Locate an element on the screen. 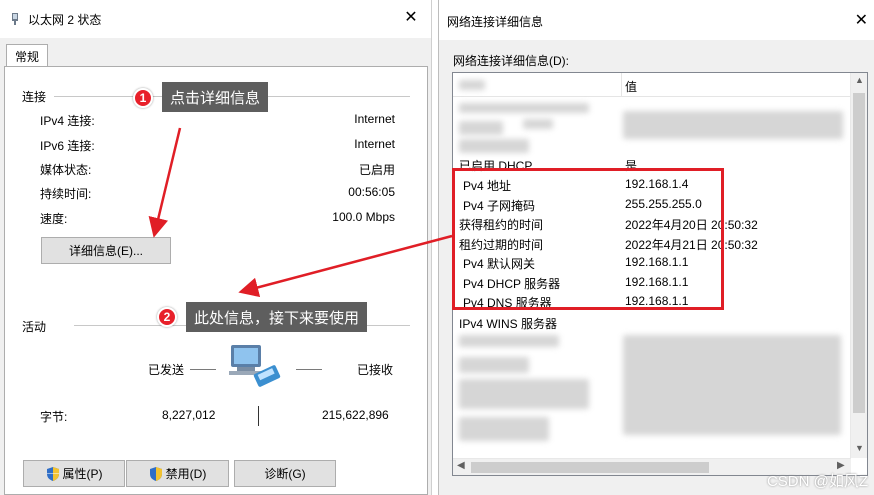 This screenshot has width=874, height=495. received-label: 已接收 is located at coordinates (375, 370).